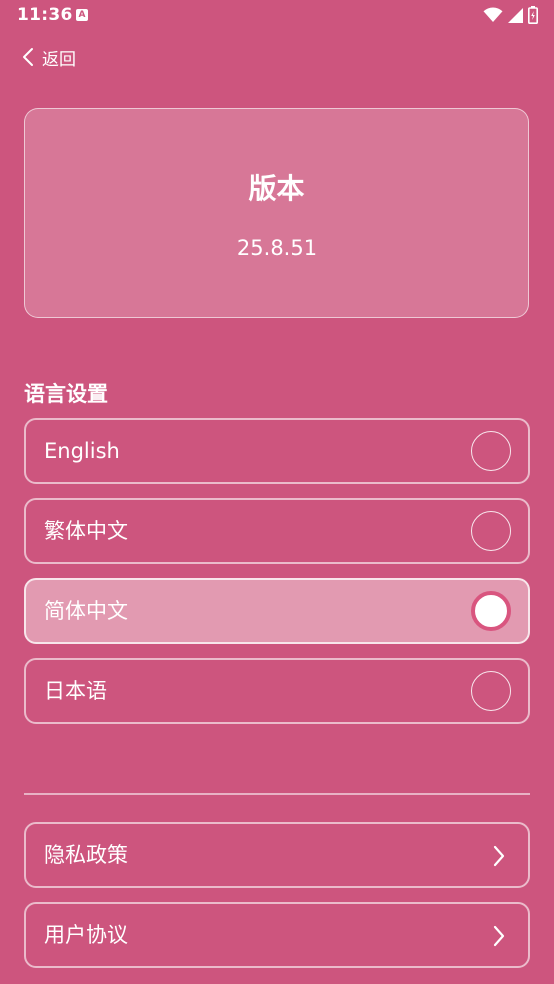 This screenshot has height=984, width=554. I want to click on a-badge-icon: A, so click(82, 15).